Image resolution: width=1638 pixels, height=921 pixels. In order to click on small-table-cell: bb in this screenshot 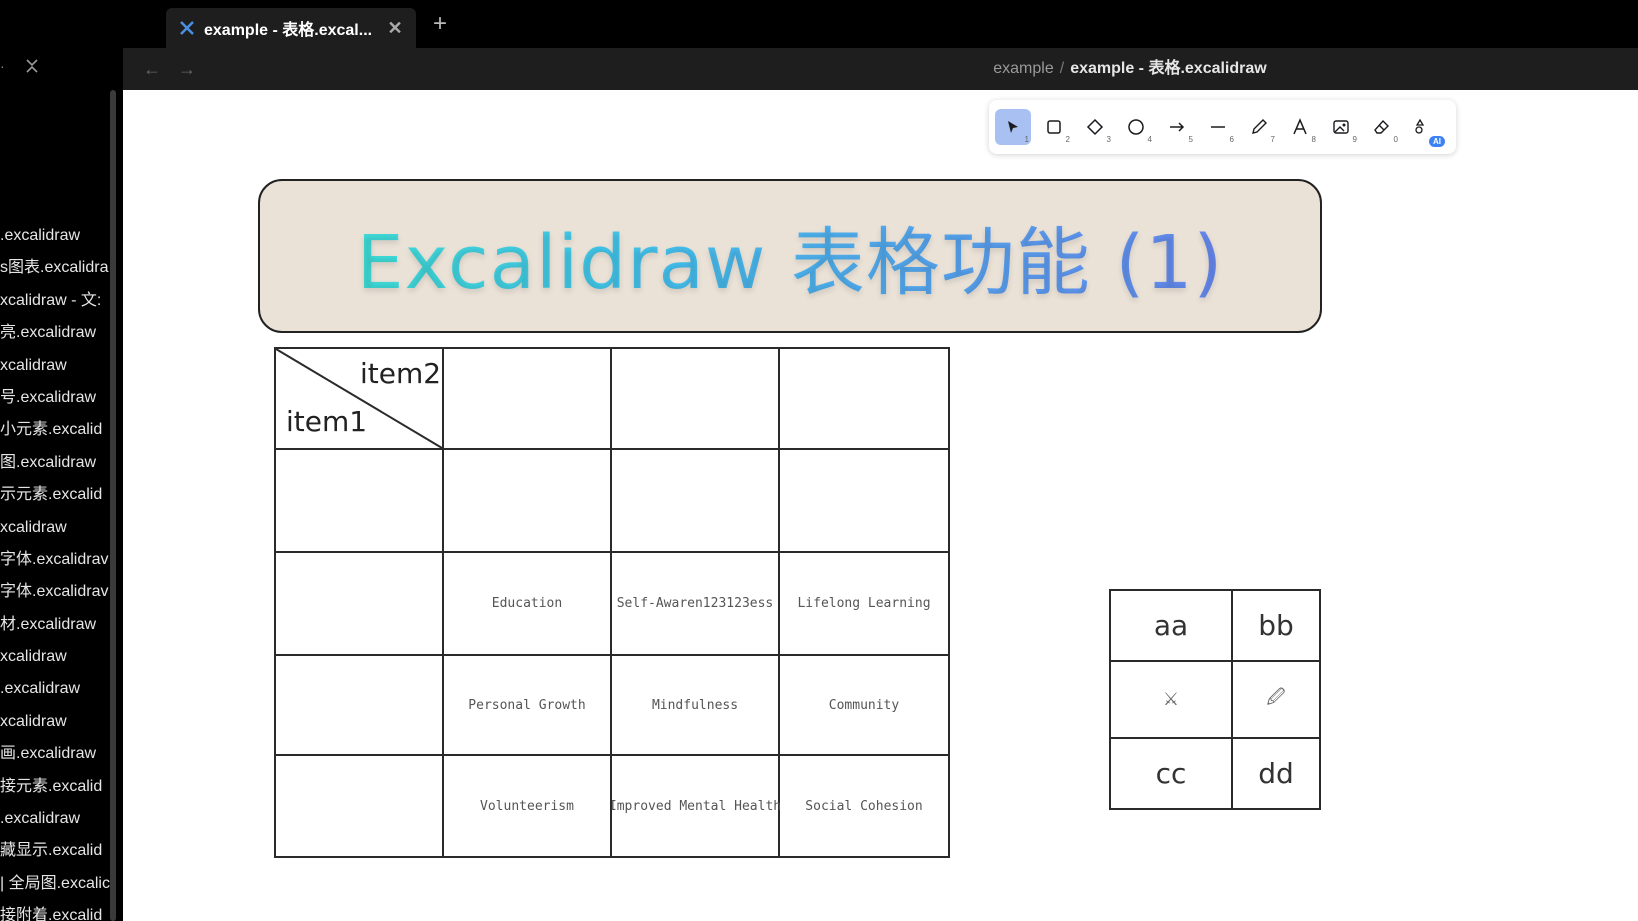, I will do `click(1276, 625)`.